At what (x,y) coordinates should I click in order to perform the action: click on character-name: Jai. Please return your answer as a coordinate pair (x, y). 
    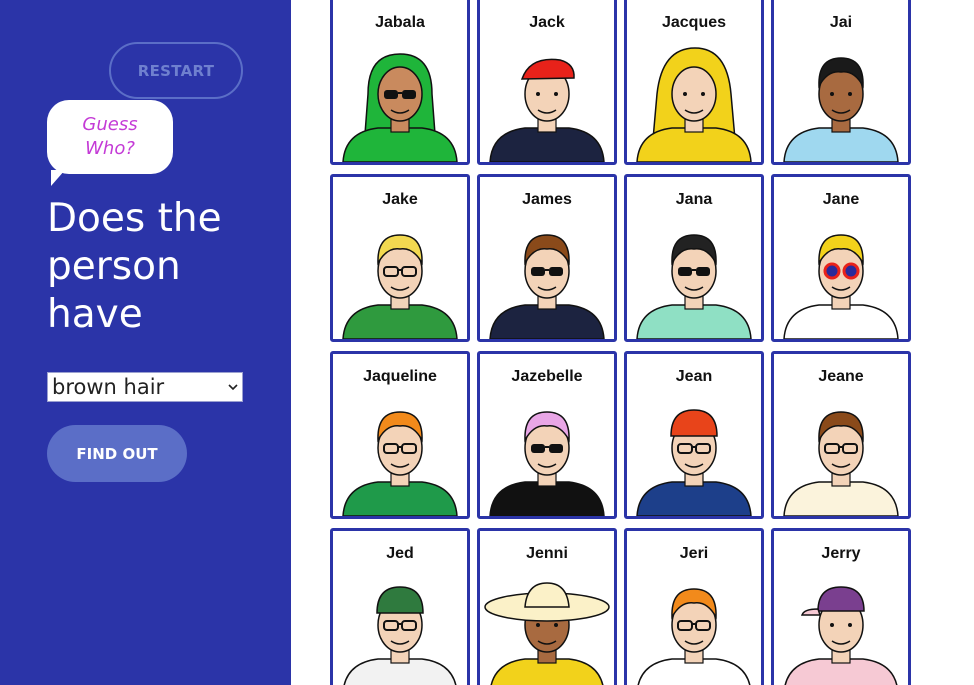
    Looking at the image, I should click on (841, 22).